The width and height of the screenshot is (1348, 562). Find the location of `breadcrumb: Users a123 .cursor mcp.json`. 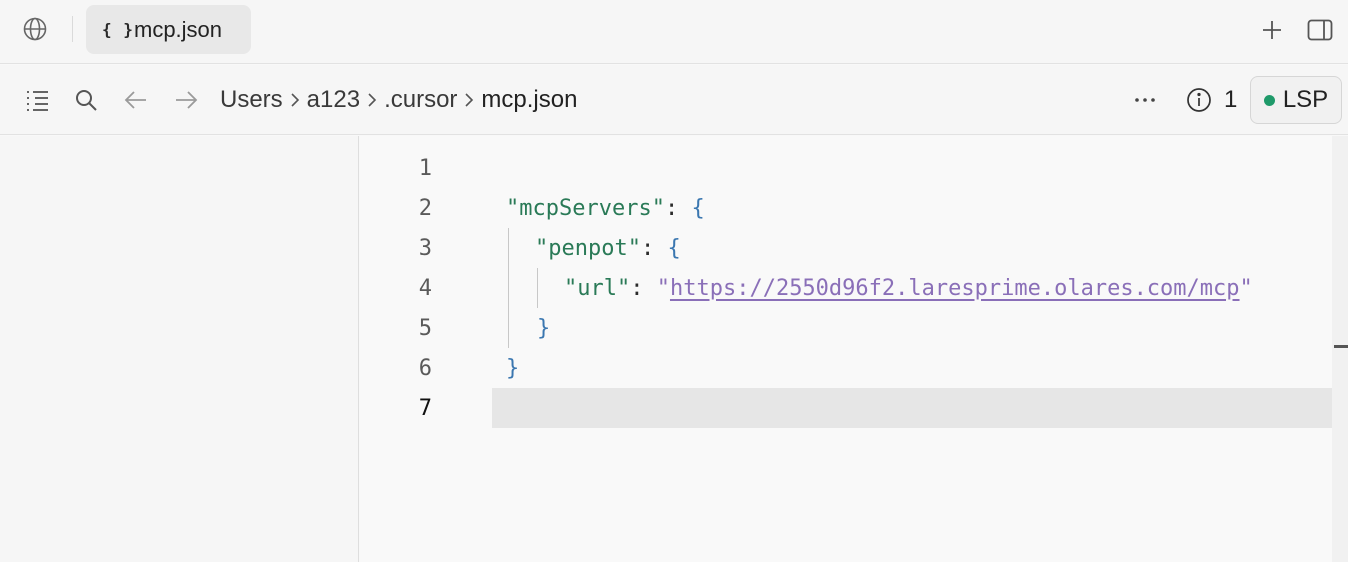

breadcrumb: Users a123 .cursor mcp.json is located at coordinates (398, 100).